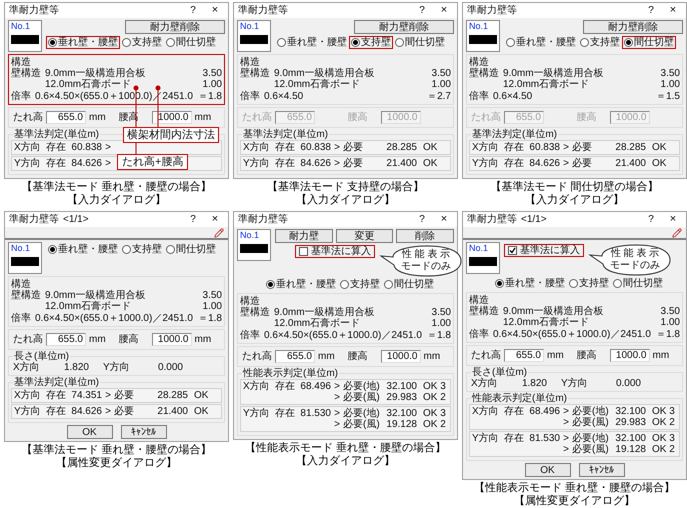  Describe the element at coordinates (129, 339) in the screenshot. I see `field-label: 腰高` at that location.